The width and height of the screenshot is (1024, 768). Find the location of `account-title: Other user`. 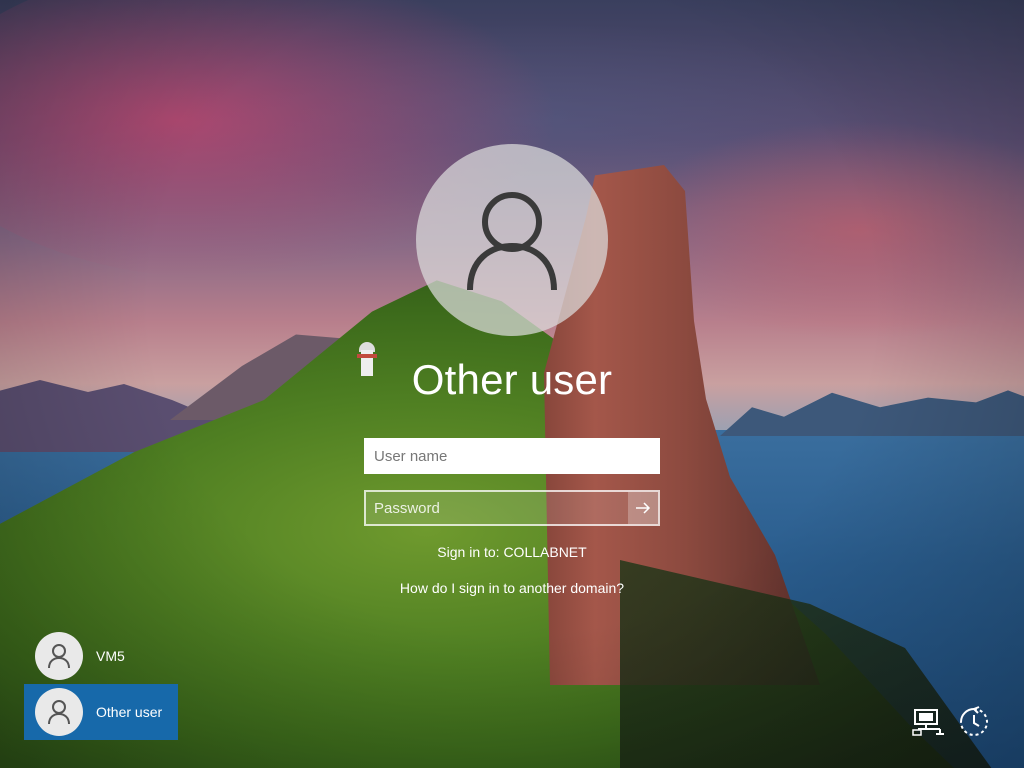

account-title: Other user is located at coordinates (512, 379).